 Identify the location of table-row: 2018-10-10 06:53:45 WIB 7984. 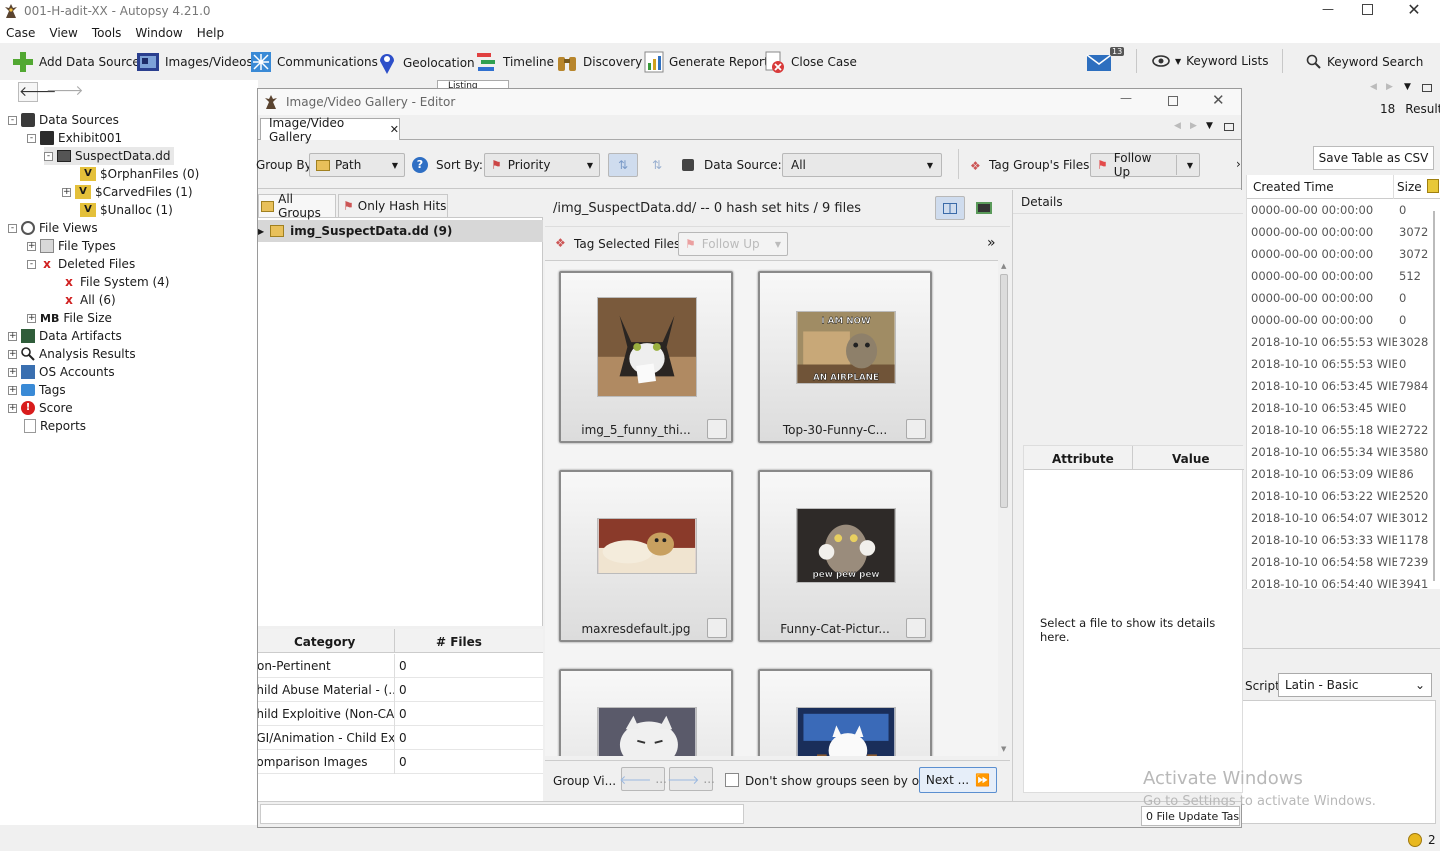
(1340, 386).